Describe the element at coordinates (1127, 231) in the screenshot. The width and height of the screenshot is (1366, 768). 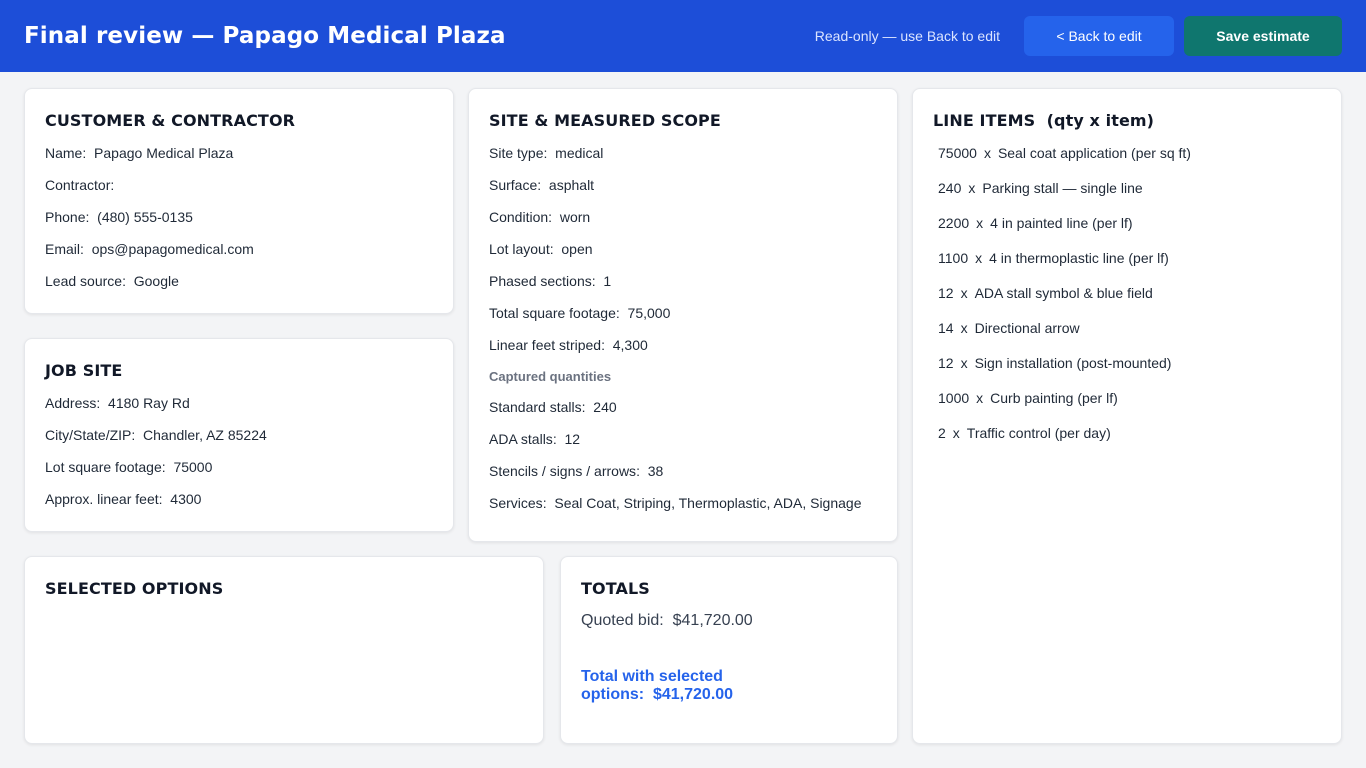
I see `line-item: 2200 x 4 in painted line (per lf)` at that location.